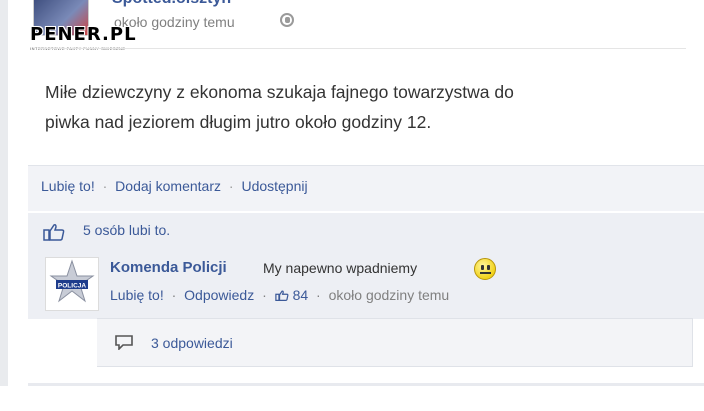 The width and height of the screenshot is (704, 411). What do you see at coordinates (4, 193) in the screenshot?
I see `left-border` at bounding box center [4, 193].